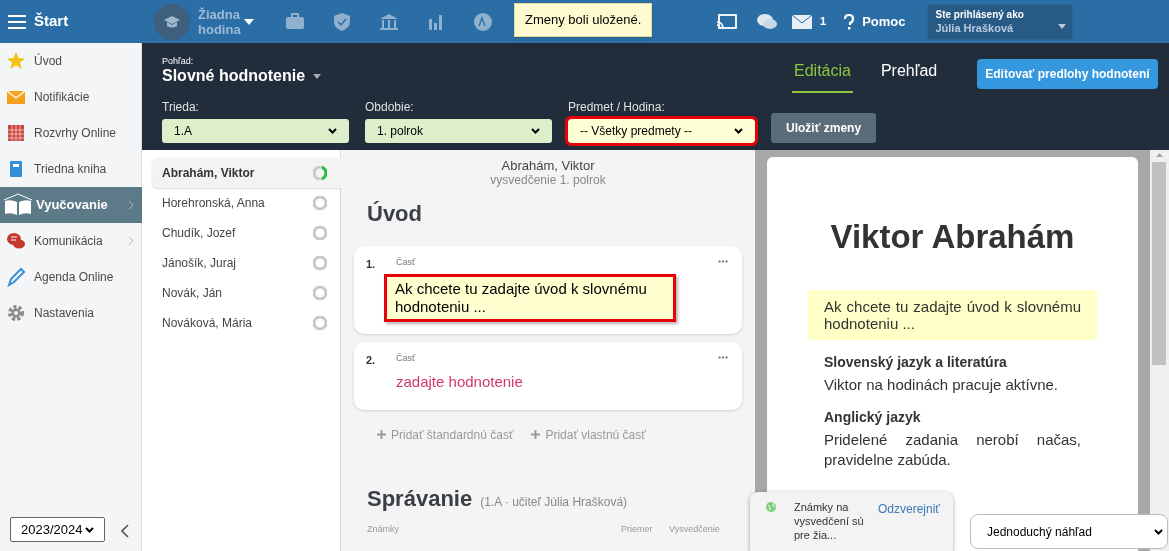 Image resolution: width=1169 pixels, height=551 pixels. Describe the element at coordinates (952, 449) in the screenshot. I see `subject-text: Pridelené zadania nerobí načas, pravidelne zabúda.` at that location.